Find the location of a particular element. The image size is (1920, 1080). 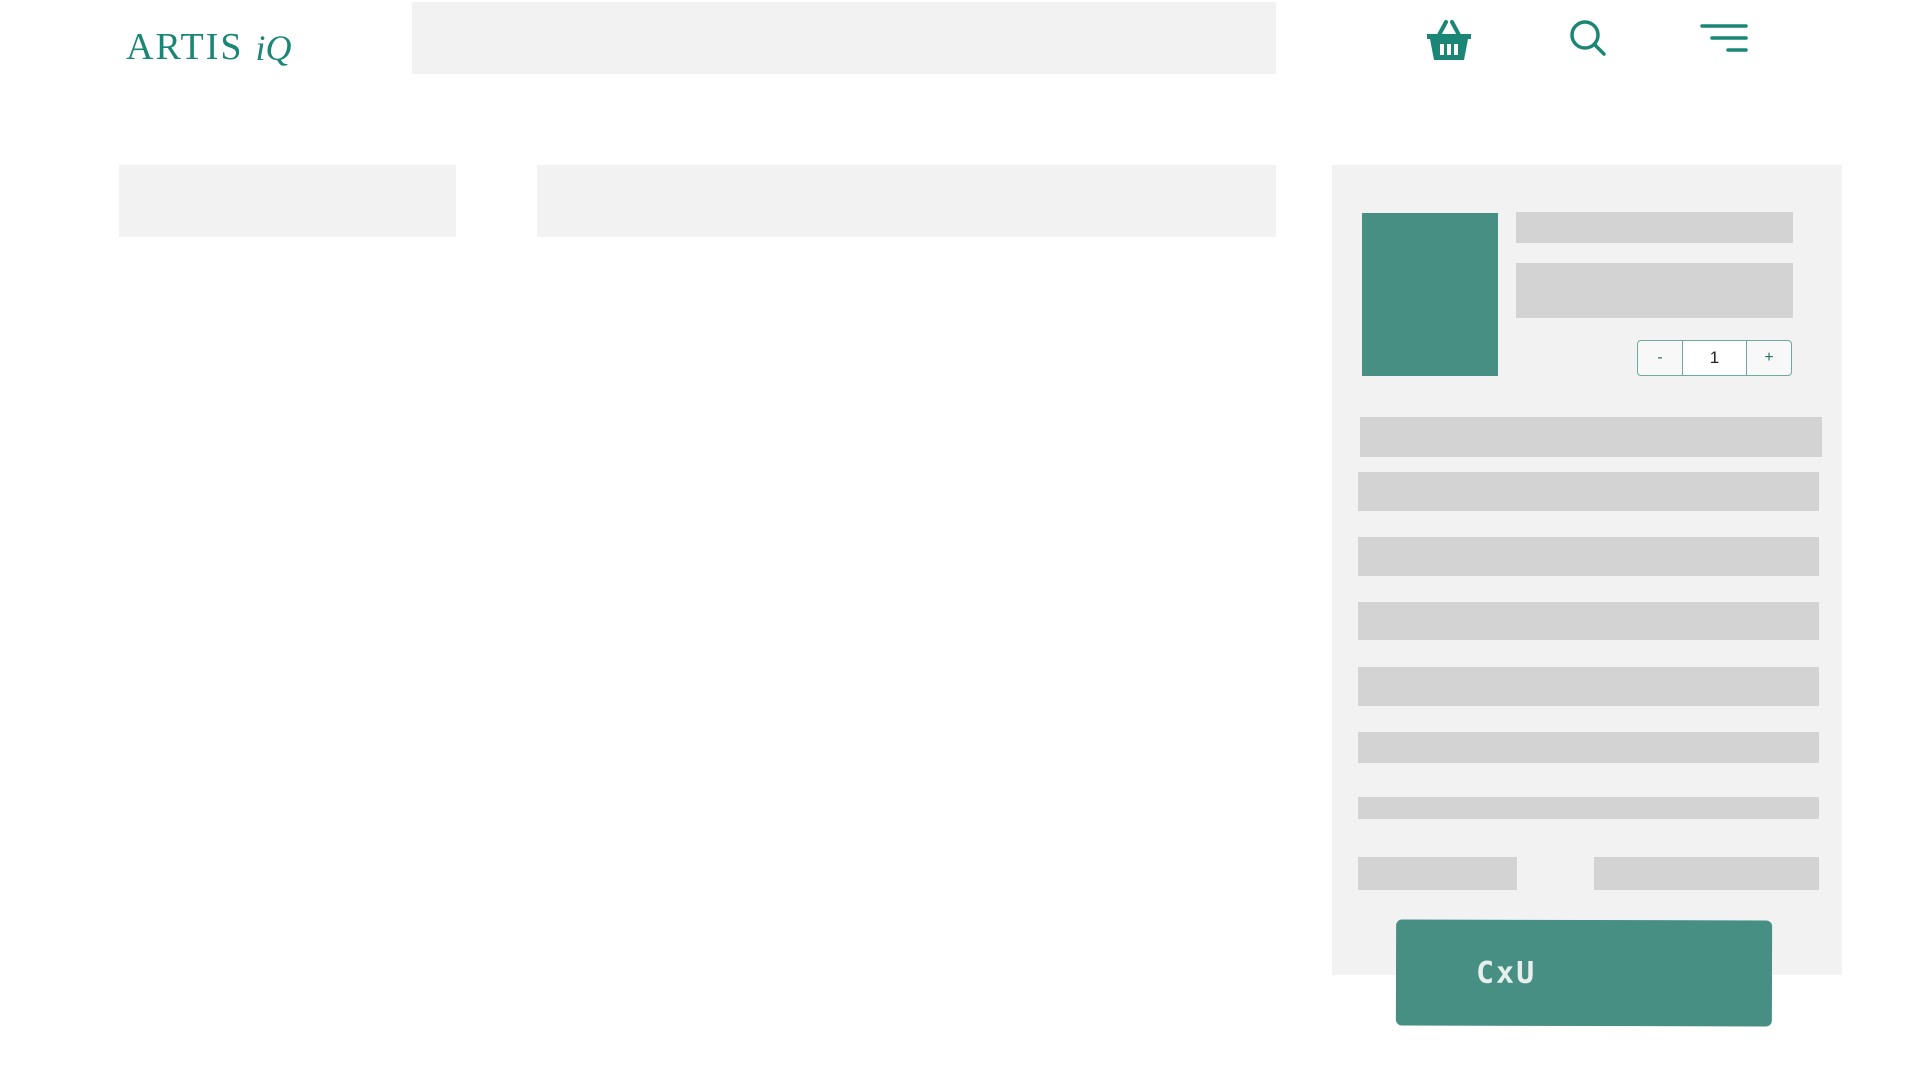

logo-main-text: ARTIS is located at coordinates (185, 47).